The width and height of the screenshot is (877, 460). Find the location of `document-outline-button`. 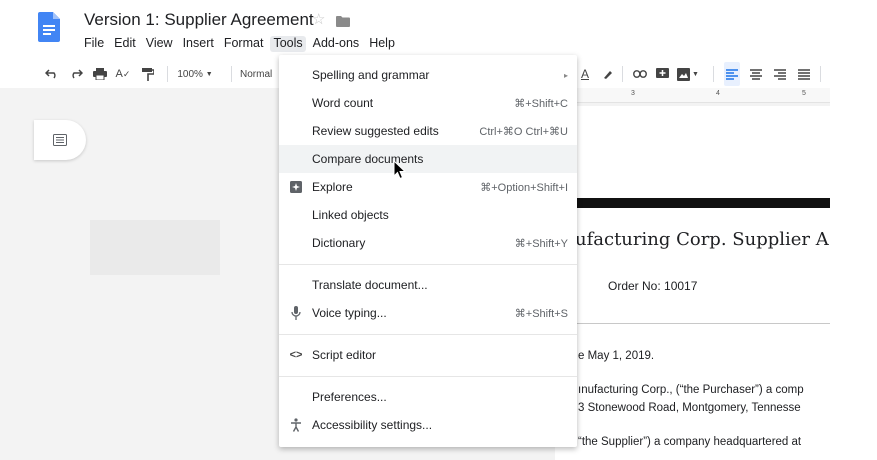

document-outline-button is located at coordinates (60, 140).